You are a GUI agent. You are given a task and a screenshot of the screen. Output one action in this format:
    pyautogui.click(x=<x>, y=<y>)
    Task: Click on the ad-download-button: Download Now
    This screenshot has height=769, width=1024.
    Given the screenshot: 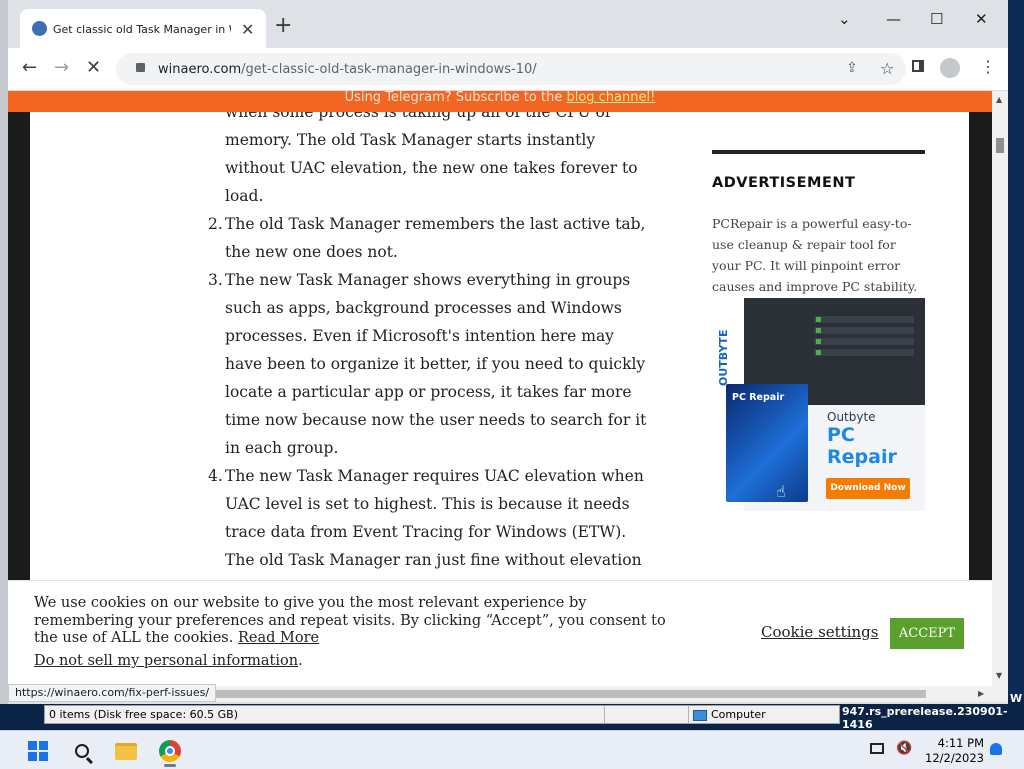 What is the action you would take?
    pyautogui.click(x=868, y=488)
    